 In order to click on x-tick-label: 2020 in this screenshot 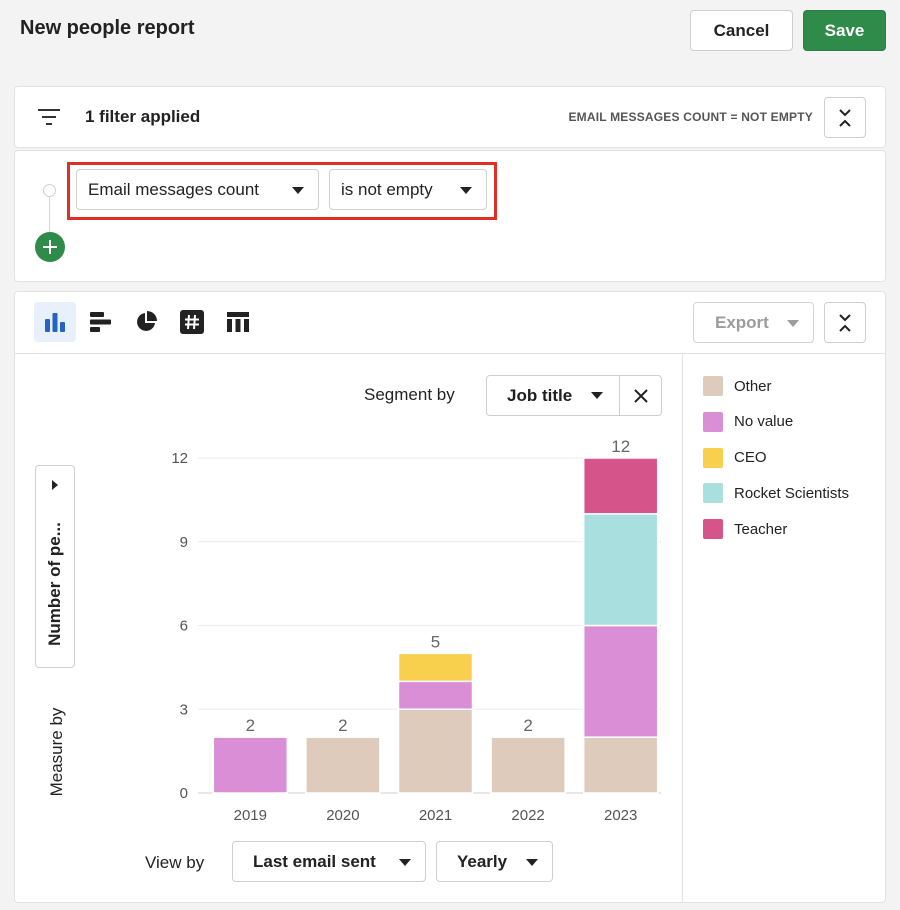, I will do `click(342, 815)`.